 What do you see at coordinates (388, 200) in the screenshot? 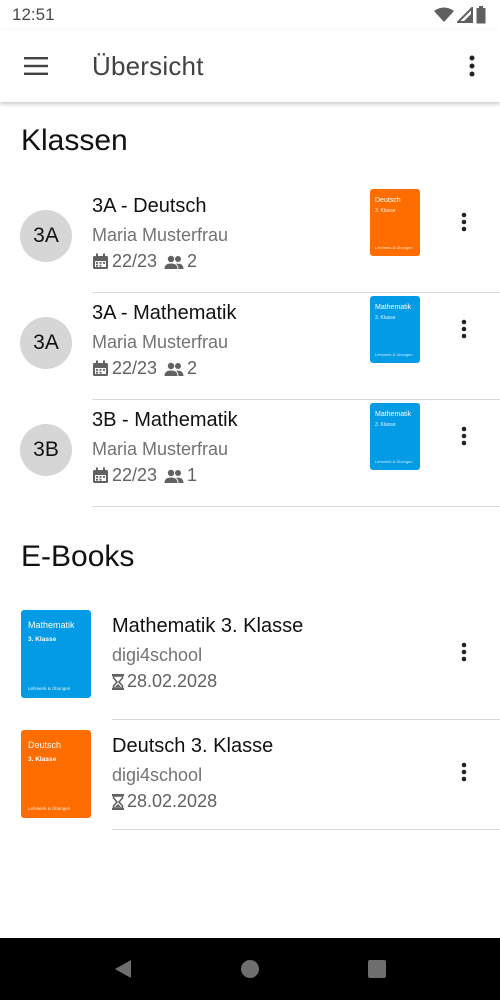
I see `book-thumb-title: Deutsch` at bounding box center [388, 200].